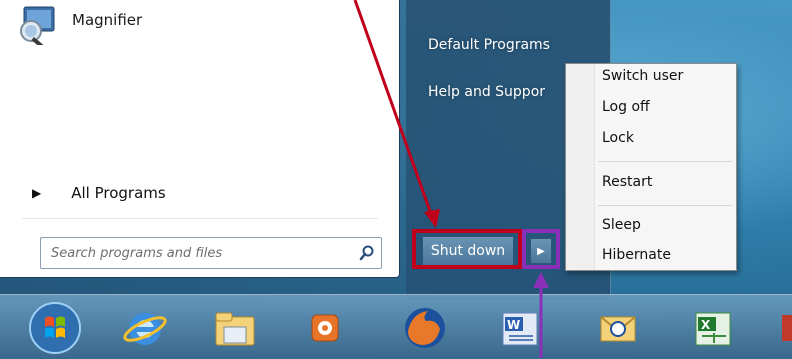 This screenshot has width=792, height=359. Describe the element at coordinates (201, 253) in the screenshot. I see `search-input` at that location.